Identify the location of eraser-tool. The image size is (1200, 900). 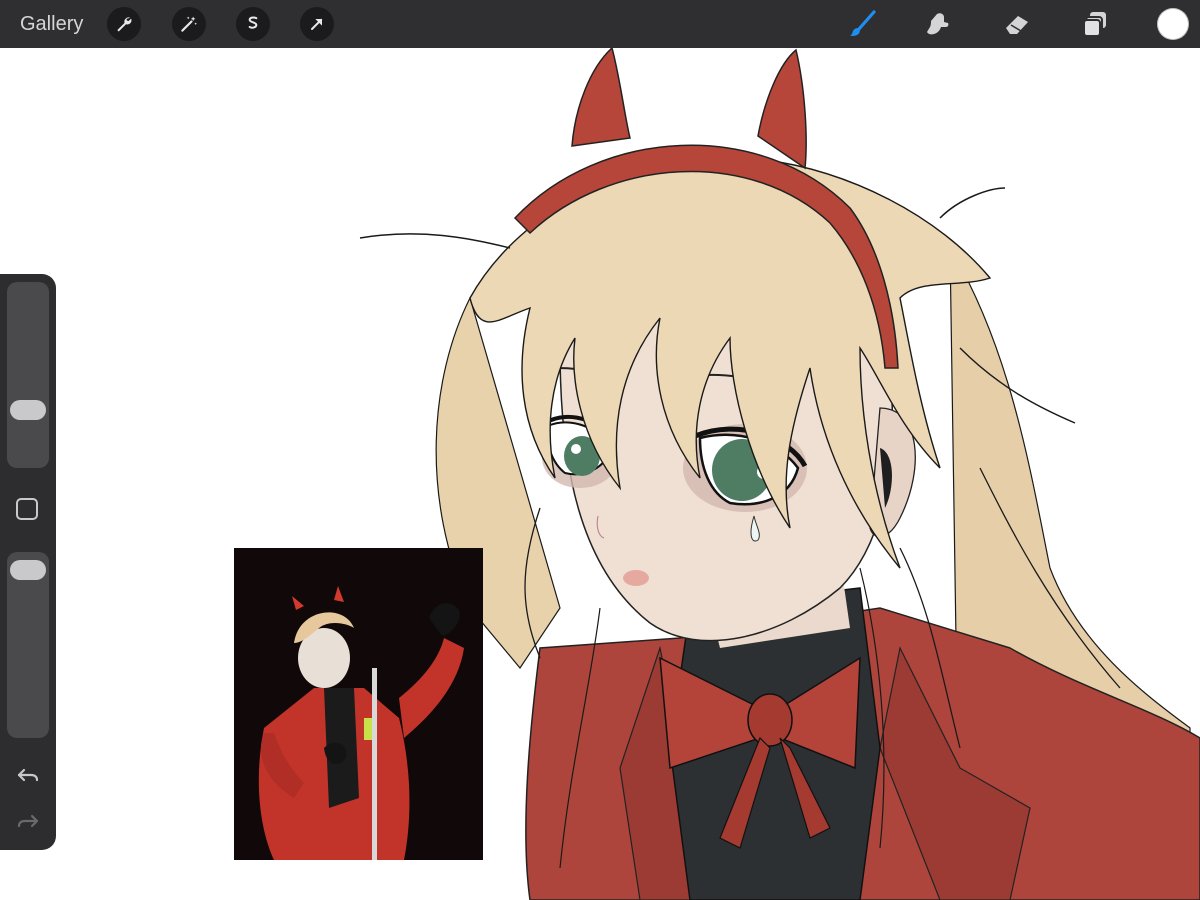
(1017, 24).